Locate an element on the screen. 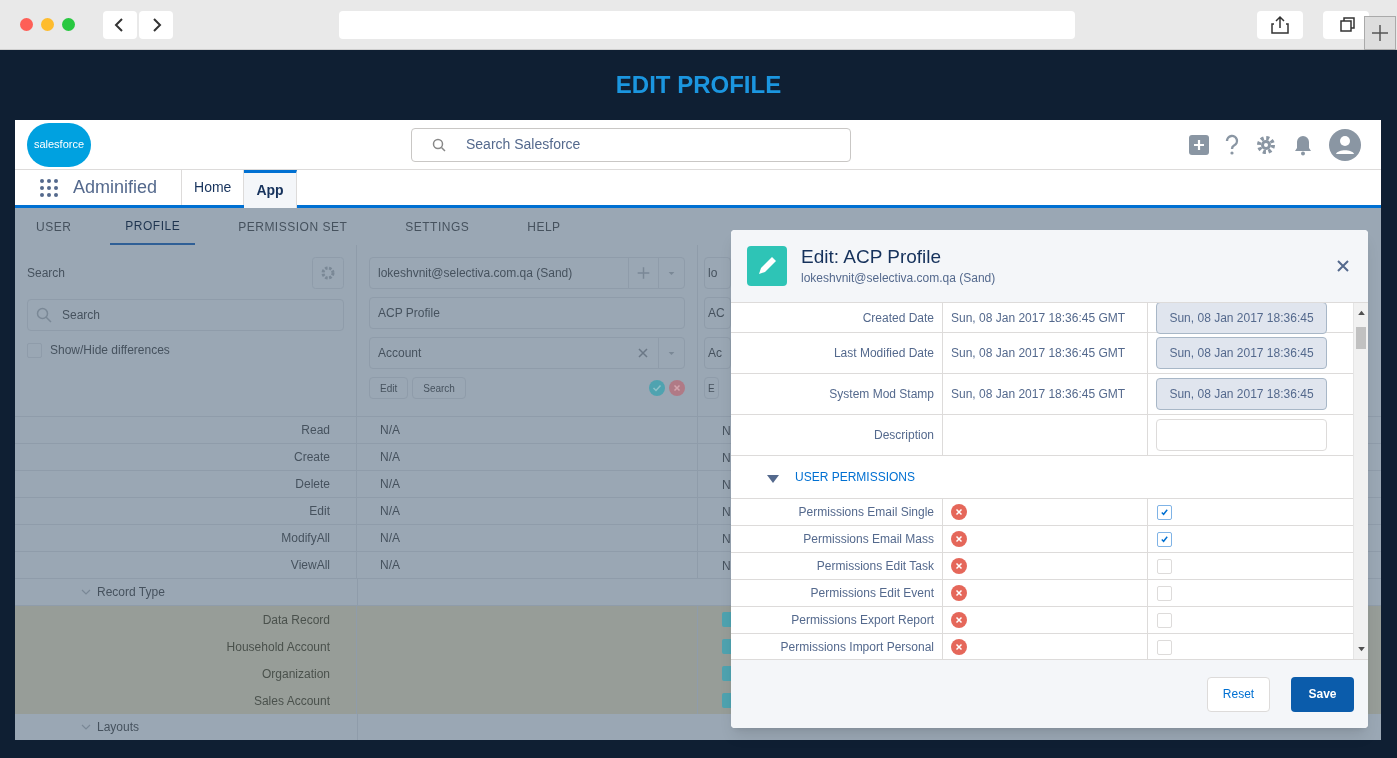 This screenshot has height=758, width=1397. modal-subtitle: lokeshvnit@selectiva.com.qa (Sand) is located at coordinates (899, 278).